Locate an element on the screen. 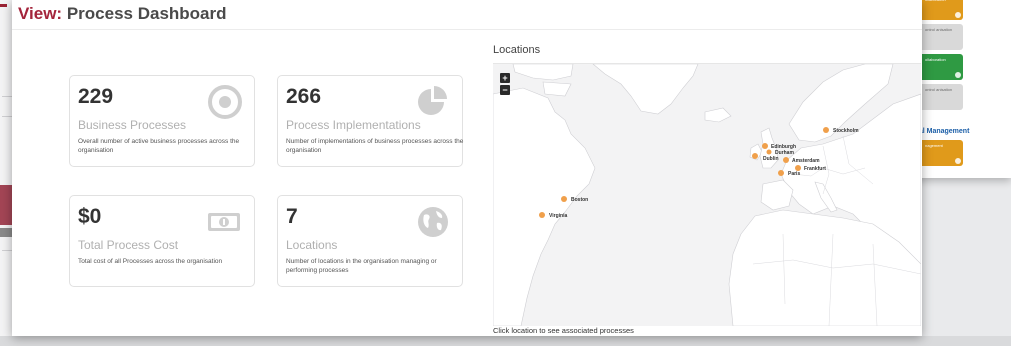  card-label: Business Processes is located at coordinates (132, 125).